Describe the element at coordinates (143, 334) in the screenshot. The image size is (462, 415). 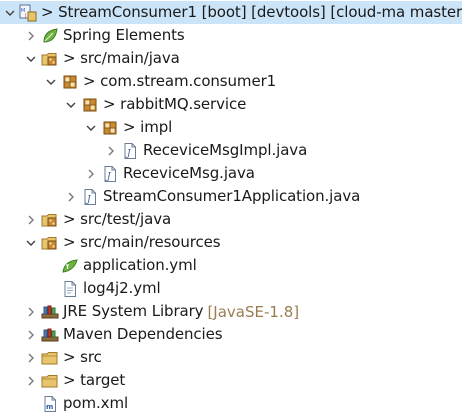
I see `tree-item-label: Maven Dependencies` at that location.